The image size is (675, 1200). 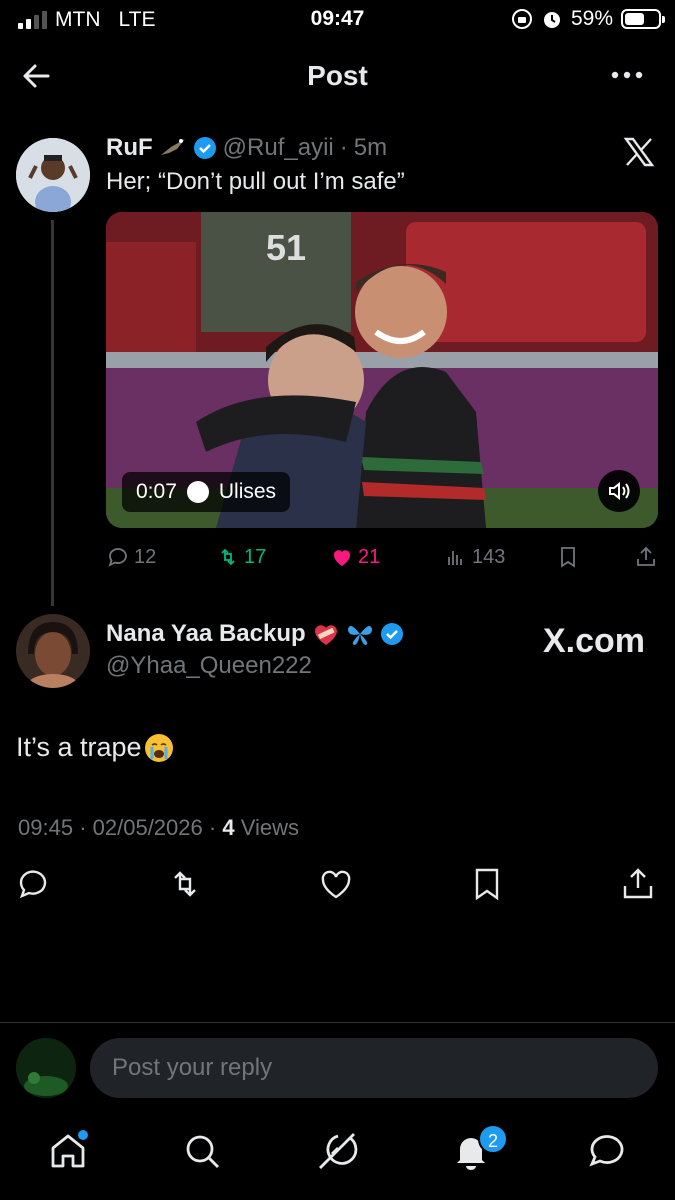 What do you see at coordinates (147, 827) in the screenshot?
I see `post-date: 02/05/2026` at bounding box center [147, 827].